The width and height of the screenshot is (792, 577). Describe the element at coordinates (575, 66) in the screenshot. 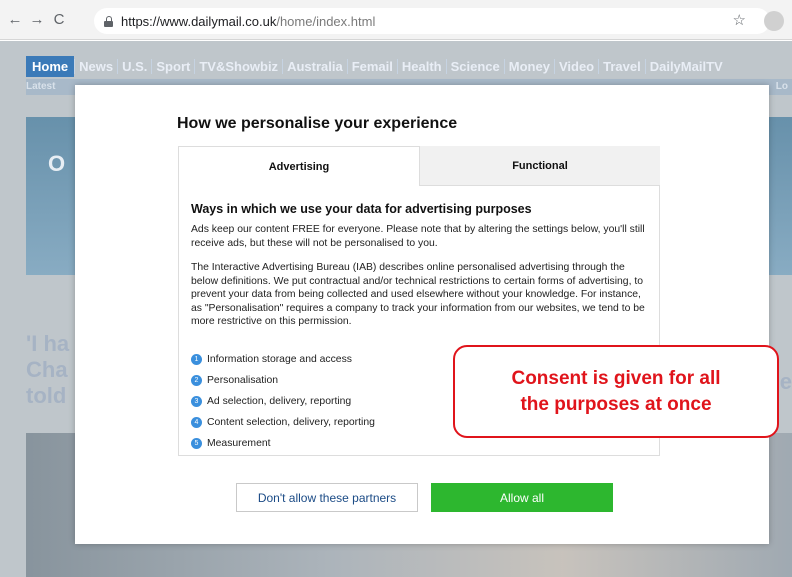

I see `nav-item: Video` at that location.